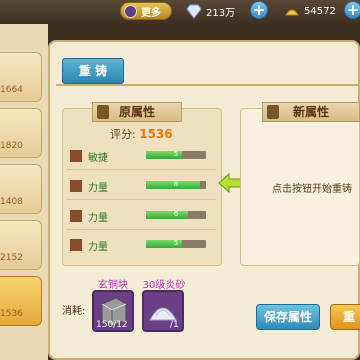  I want to click on attribute-value: 8, so click(176, 184).